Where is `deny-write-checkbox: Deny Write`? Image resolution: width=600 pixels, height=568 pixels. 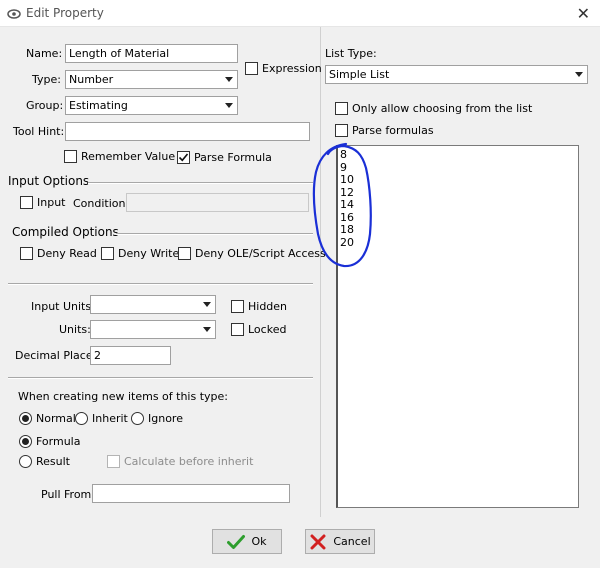 deny-write-checkbox: Deny Write is located at coordinates (140, 253).